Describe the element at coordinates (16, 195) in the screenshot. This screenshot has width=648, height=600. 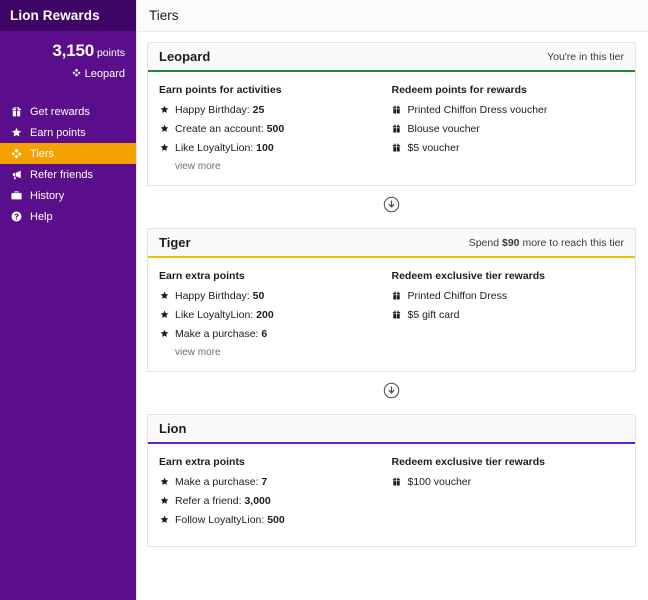
I see `briefcase-icon` at that location.